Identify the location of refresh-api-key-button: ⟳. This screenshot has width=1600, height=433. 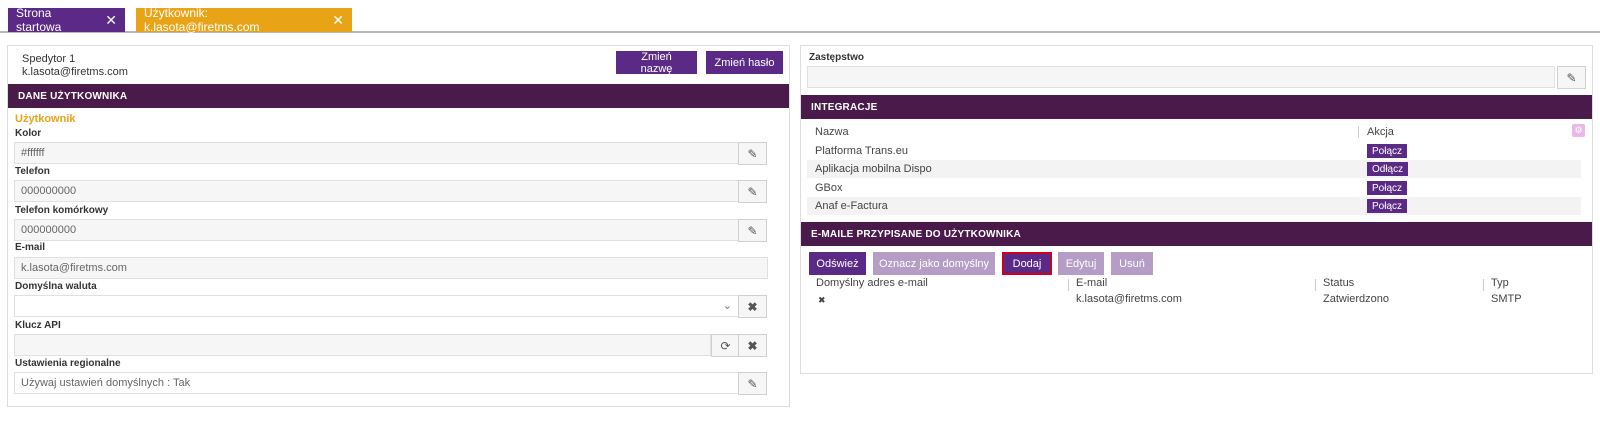
(725, 345).